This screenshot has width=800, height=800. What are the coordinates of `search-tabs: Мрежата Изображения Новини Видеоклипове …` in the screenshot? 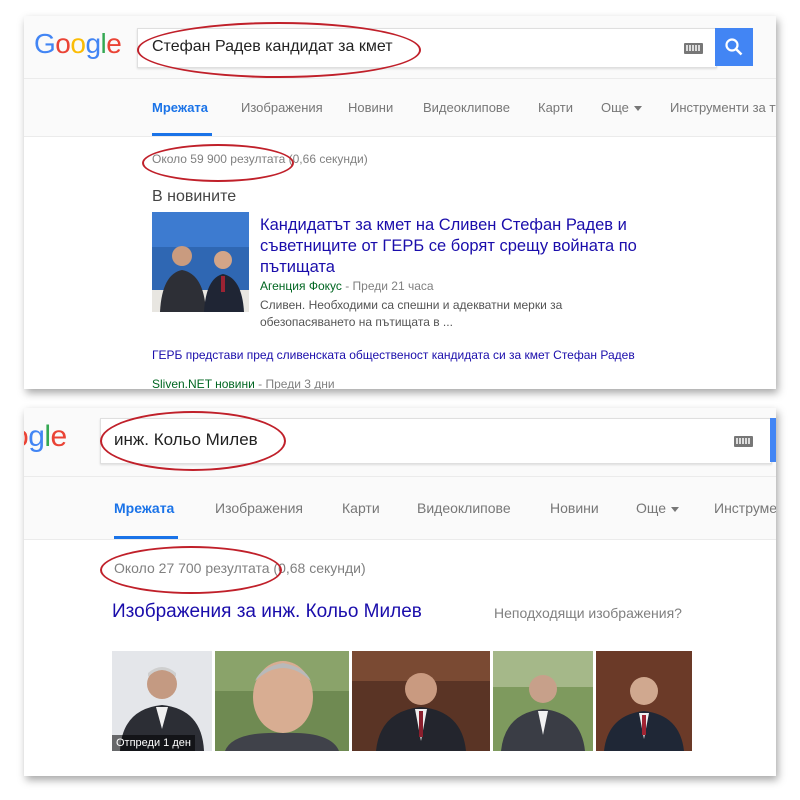 It's located at (400, 108).